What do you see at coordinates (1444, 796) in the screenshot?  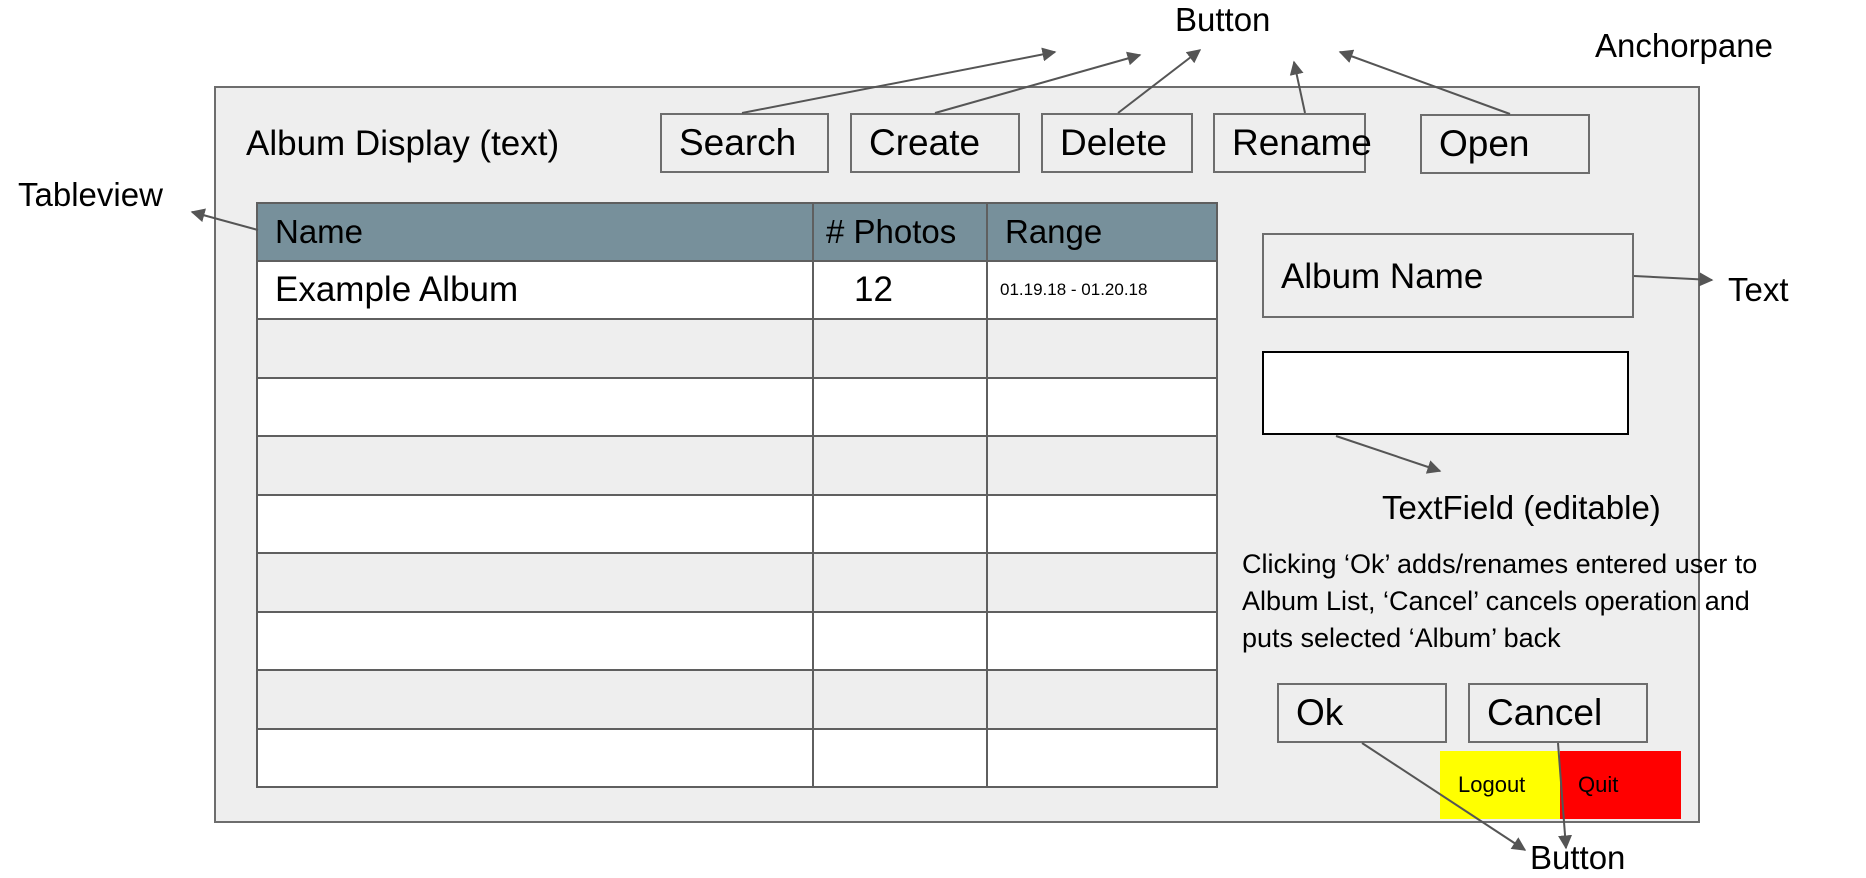 I see `arrow-ok` at bounding box center [1444, 796].